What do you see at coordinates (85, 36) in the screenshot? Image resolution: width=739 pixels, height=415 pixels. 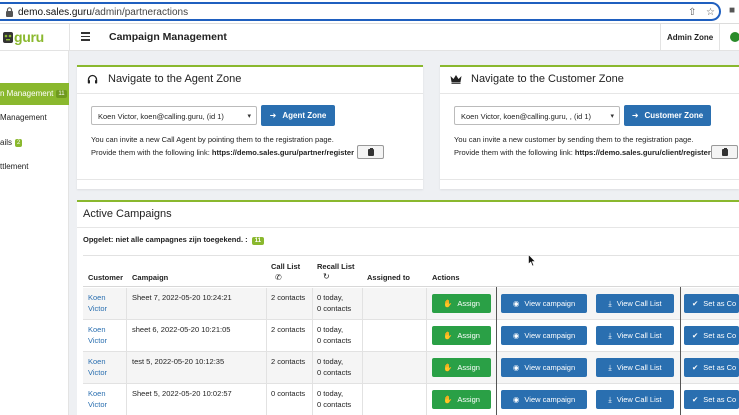 I see `menu-toggle-icon` at bounding box center [85, 36].